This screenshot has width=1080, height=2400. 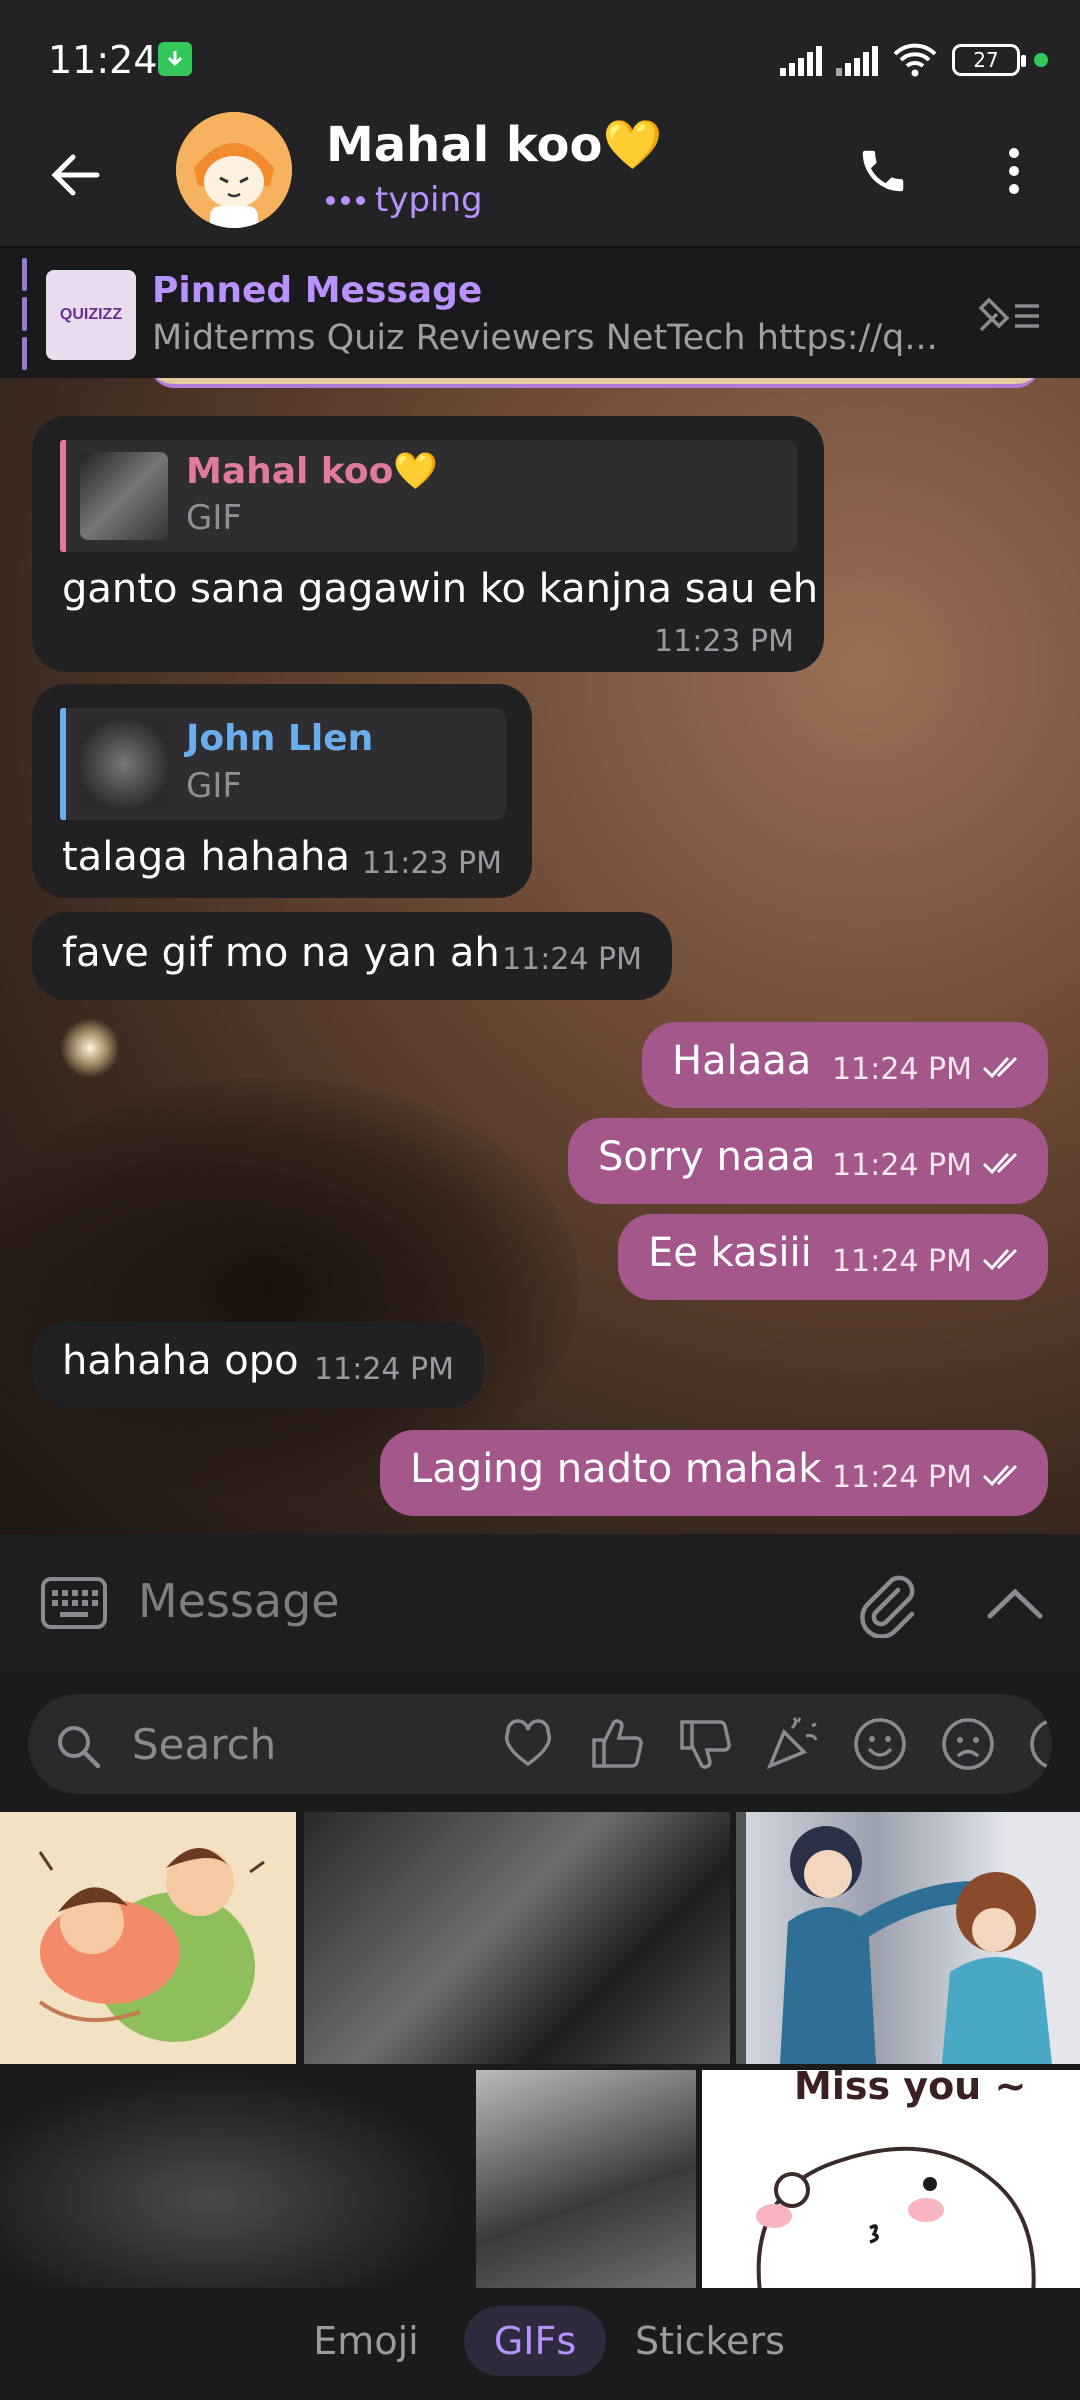 What do you see at coordinates (234, 170) in the screenshot?
I see `avatar` at bounding box center [234, 170].